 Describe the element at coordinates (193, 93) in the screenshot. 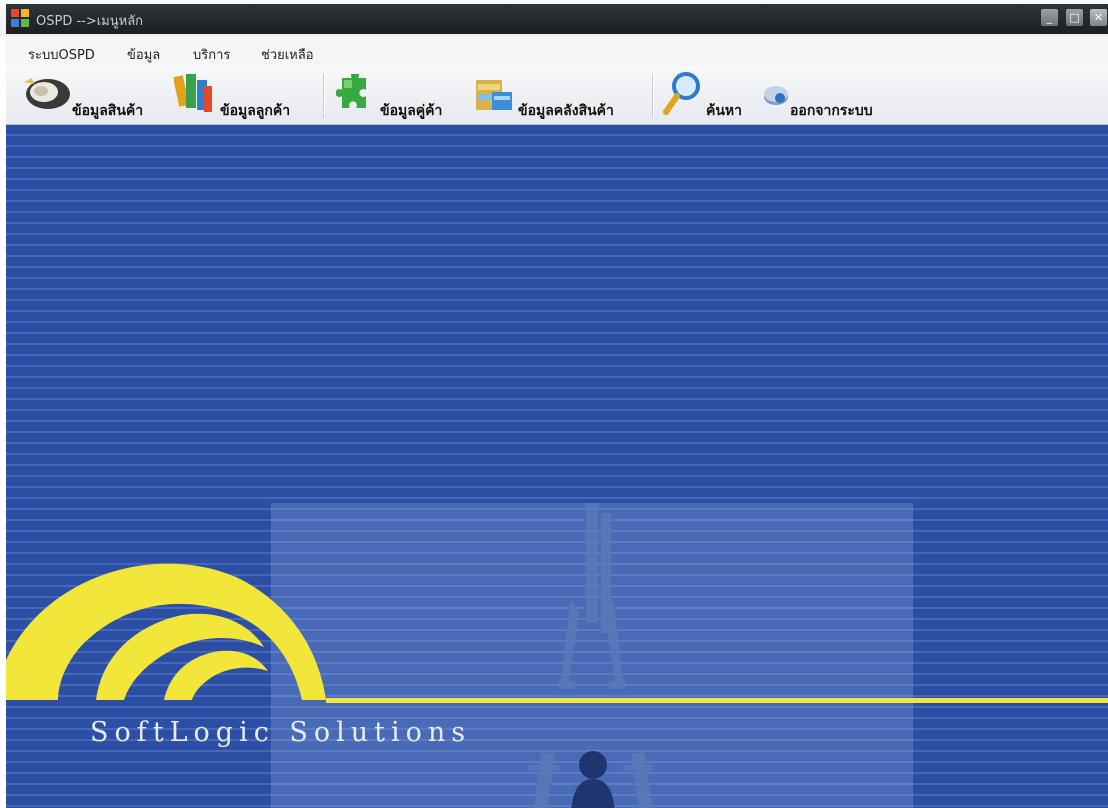

I see `books-icon` at that location.